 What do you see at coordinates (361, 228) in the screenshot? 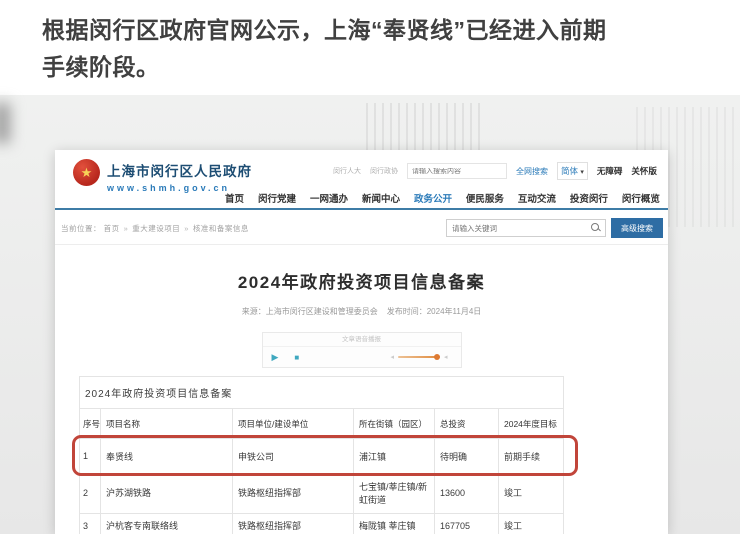
I see `breadcrumb-bar: 当前位置： 首页»重大建设项目»核准和备案信息 高级搜索` at bounding box center [361, 228].